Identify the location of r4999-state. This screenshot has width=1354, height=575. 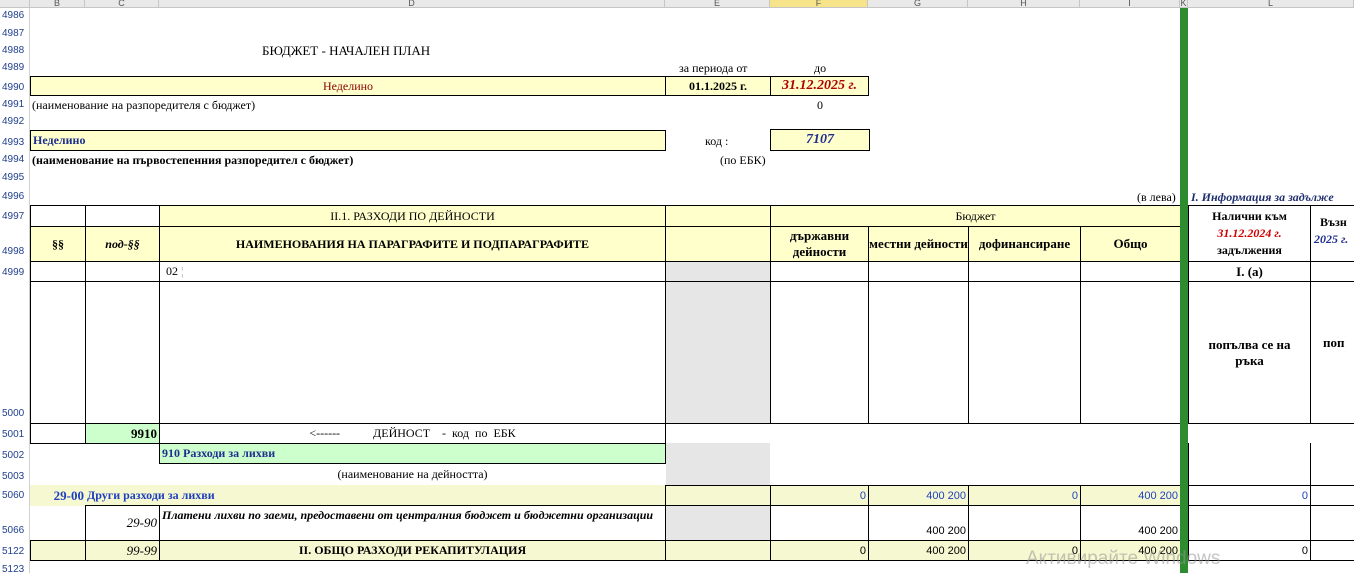
(819, 271).